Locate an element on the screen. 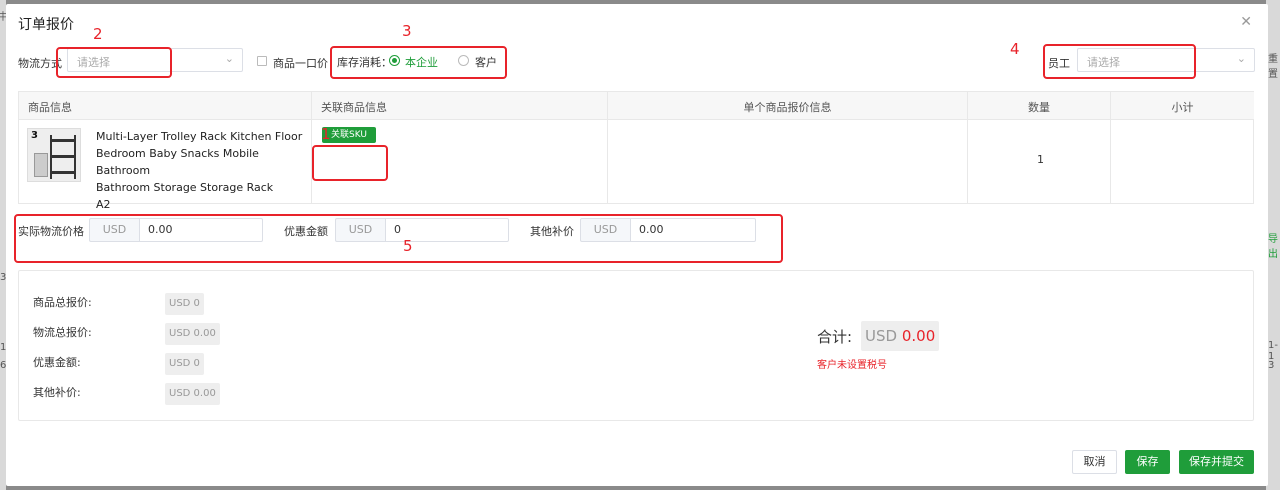 Image resolution: width=1280 pixels, height=490 pixels. cancel-button: 取消 is located at coordinates (1094, 462).